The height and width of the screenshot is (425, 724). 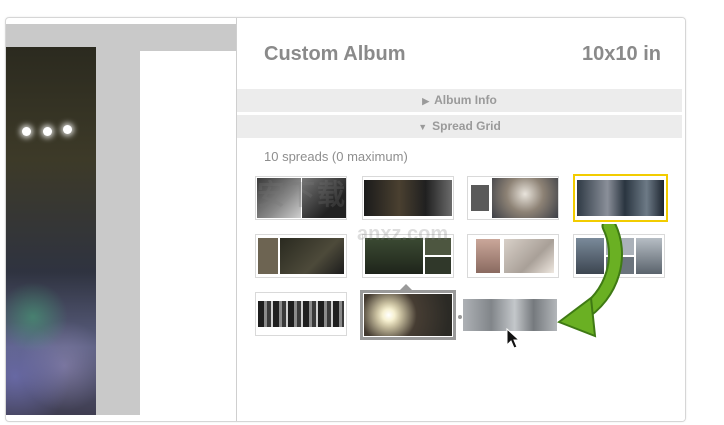 What do you see at coordinates (51, 231) in the screenshot?
I see `spread-photo` at bounding box center [51, 231].